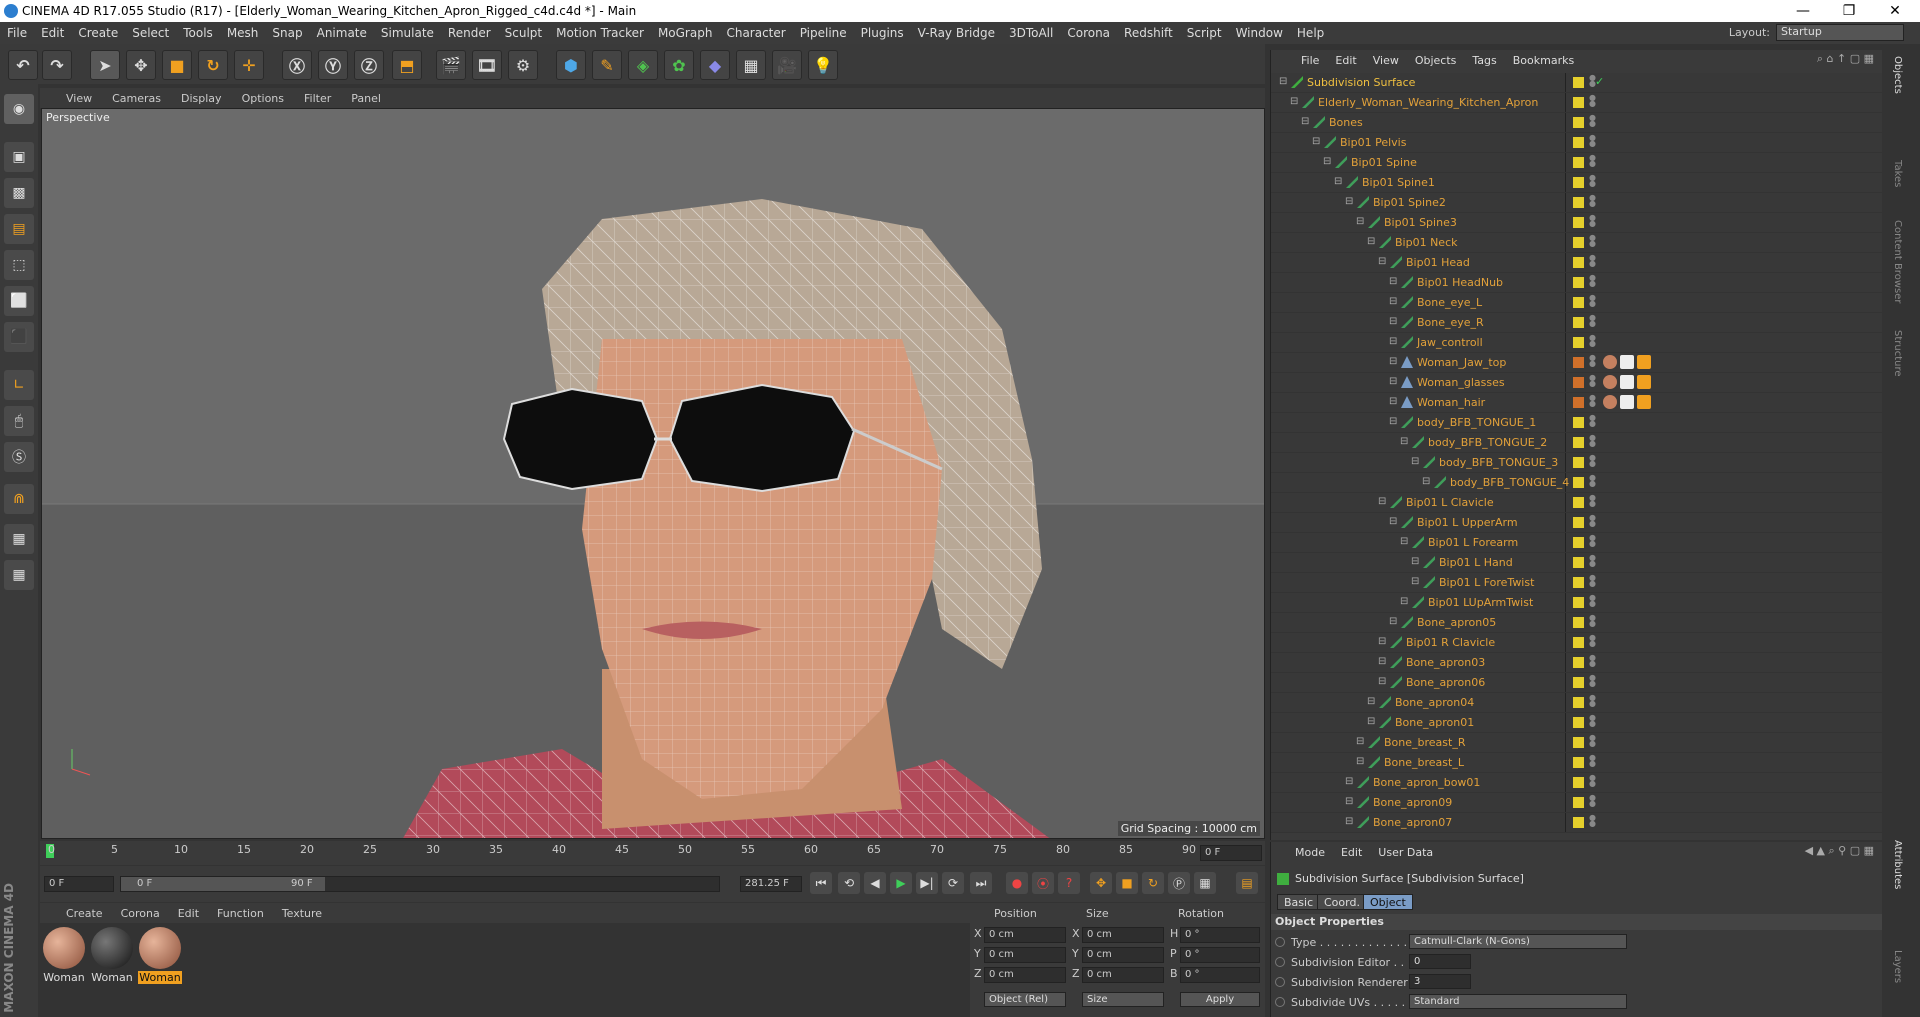  Describe the element at coordinates (1577, 703) in the screenshot. I see `object-row: ⊟ Bone_apron04 ● ●` at that location.